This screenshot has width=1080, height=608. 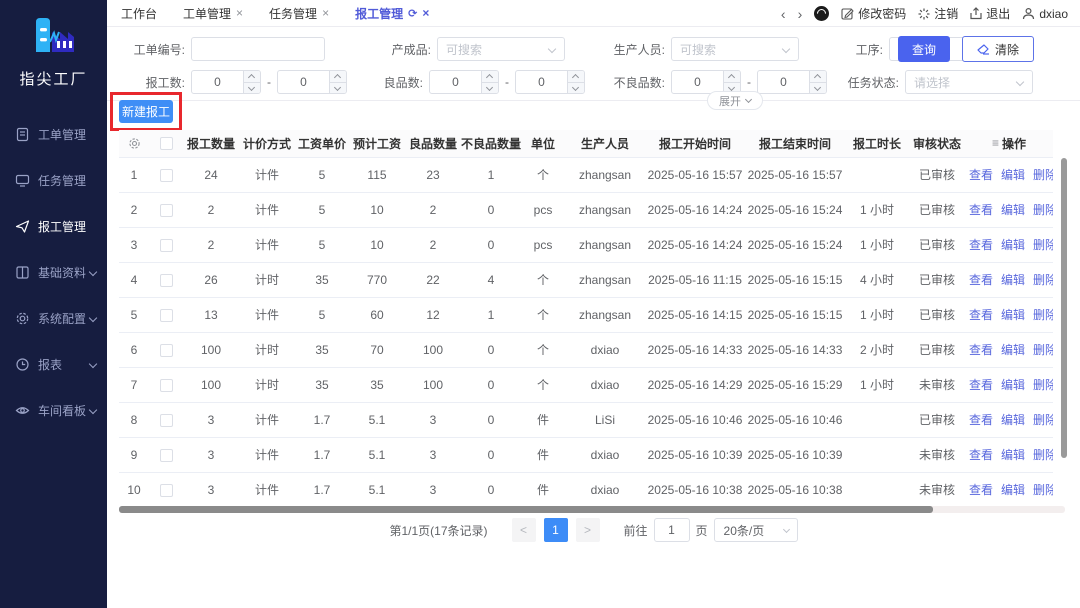 What do you see at coordinates (392, 13) in the screenshot?
I see `tab-work-report: 报工管理 ⟳ ×` at bounding box center [392, 13].